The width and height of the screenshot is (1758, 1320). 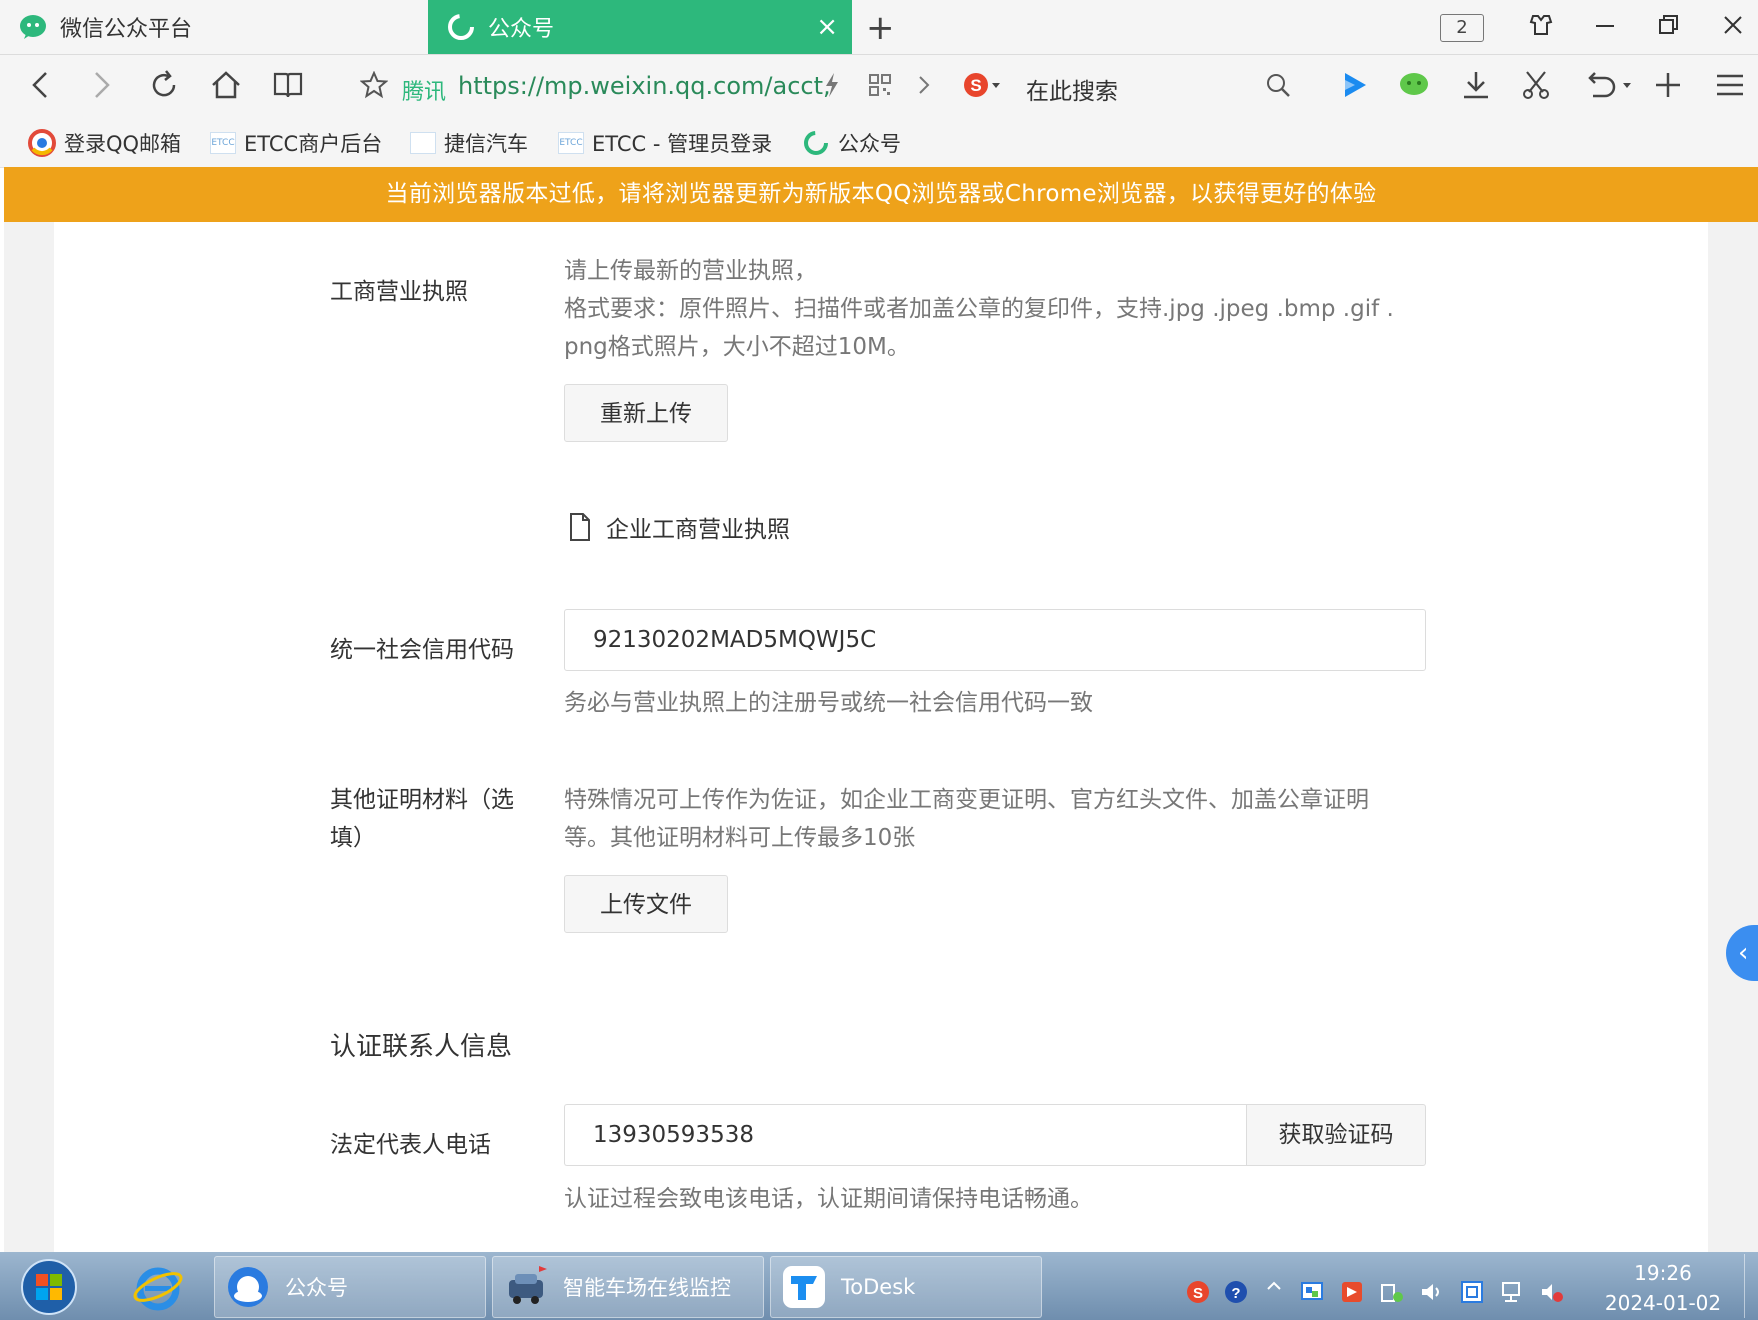 I want to click on home-icon, so click(x=226, y=85).